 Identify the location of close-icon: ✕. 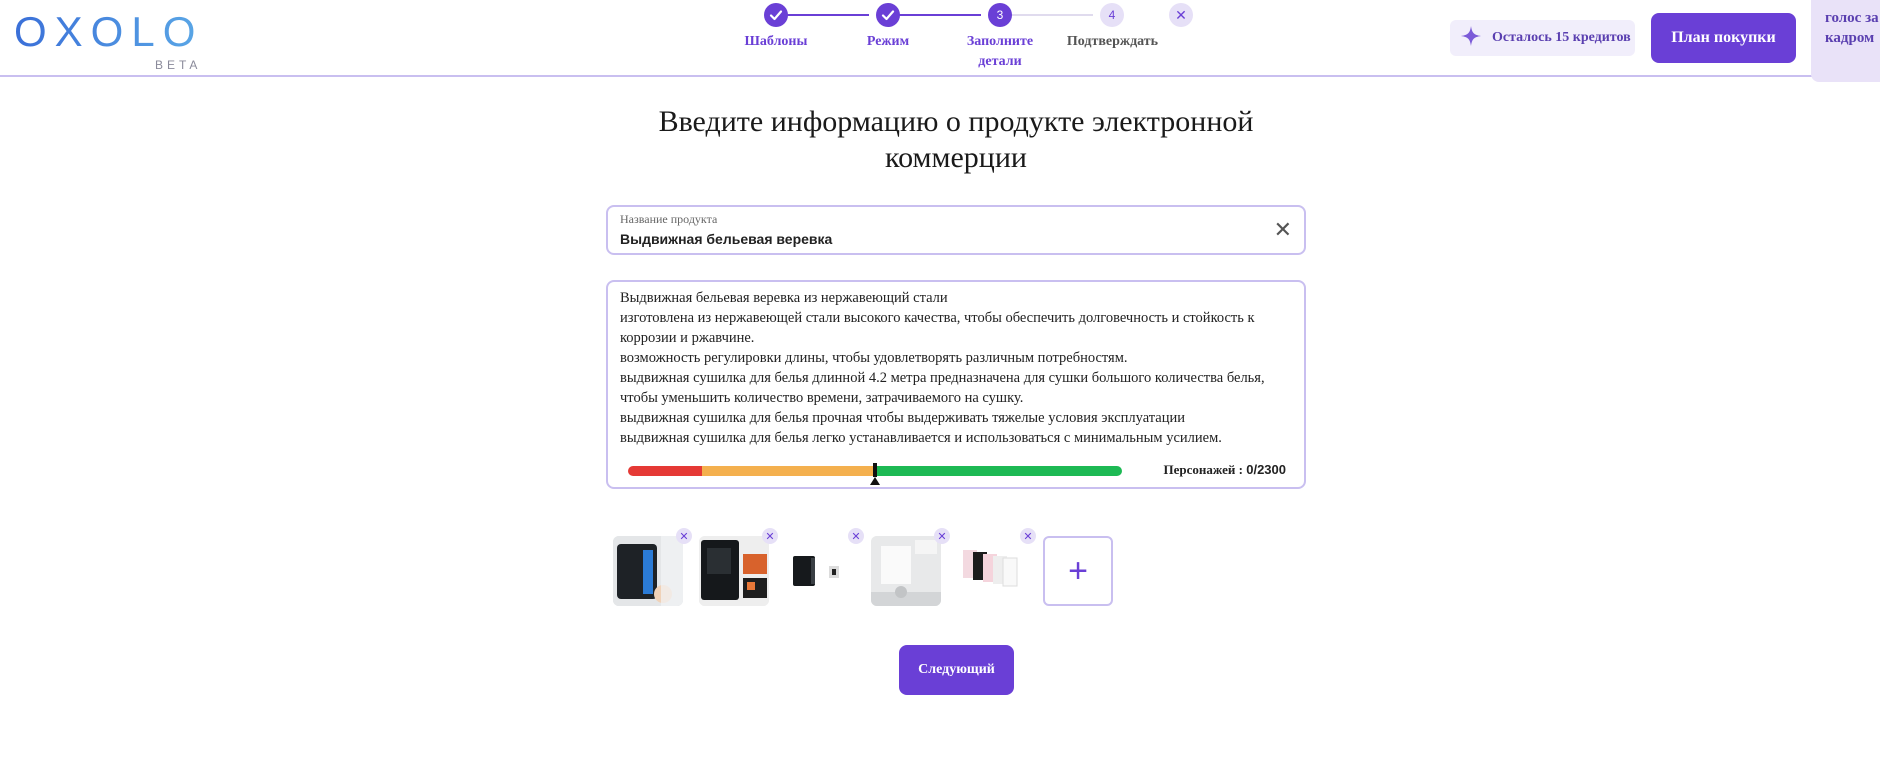
(1181, 15).